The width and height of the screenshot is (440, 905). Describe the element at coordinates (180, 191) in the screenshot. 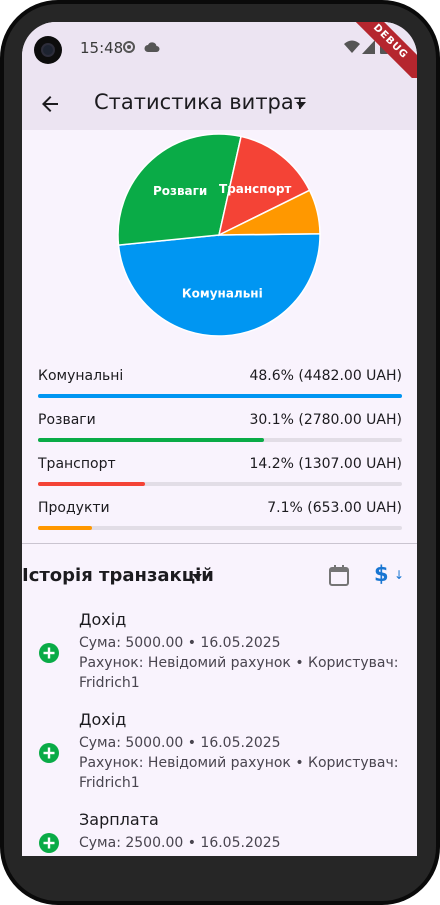

I see `pie-slice-label: Розваги` at that location.